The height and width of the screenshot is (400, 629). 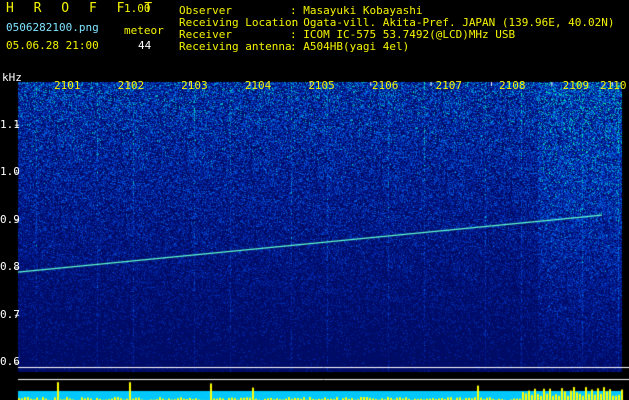 What do you see at coordinates (10, 219) in the screenshot?
I see `y-tick-label: 0.9` at bounding box center [10, 219].